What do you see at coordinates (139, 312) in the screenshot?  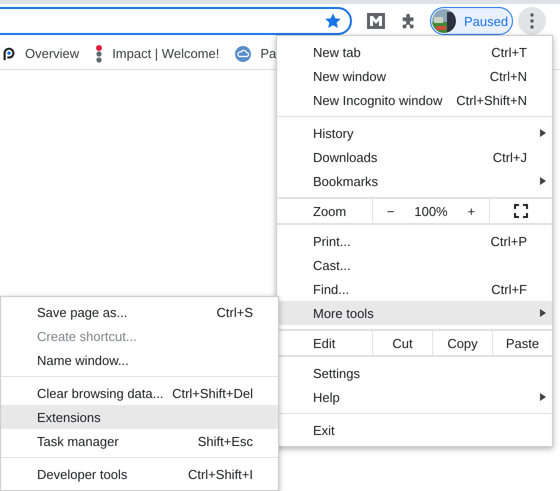 I see `menu-item: Save page as... Ctrl+S` at bounding box center [139, 312].